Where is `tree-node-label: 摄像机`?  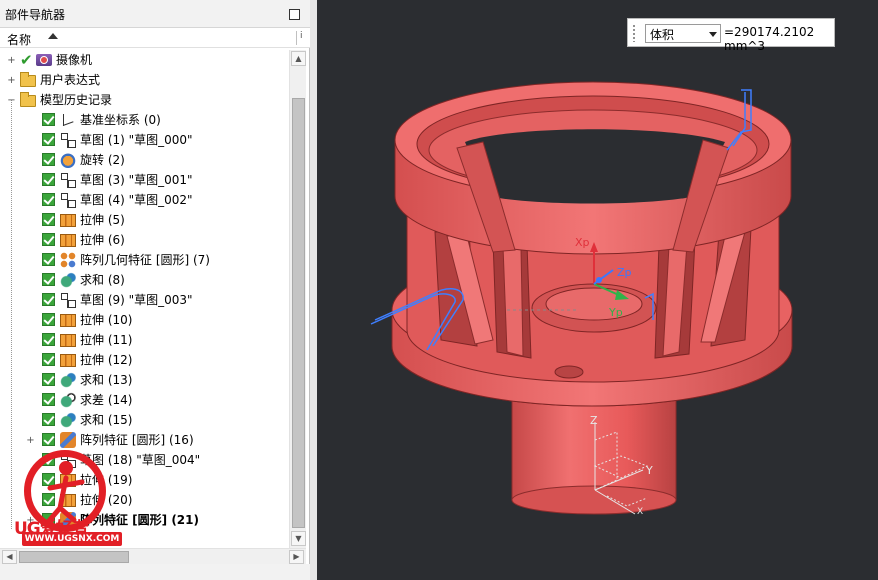 tree-node-label: 摄像机 is located at coordinates (74, 60).